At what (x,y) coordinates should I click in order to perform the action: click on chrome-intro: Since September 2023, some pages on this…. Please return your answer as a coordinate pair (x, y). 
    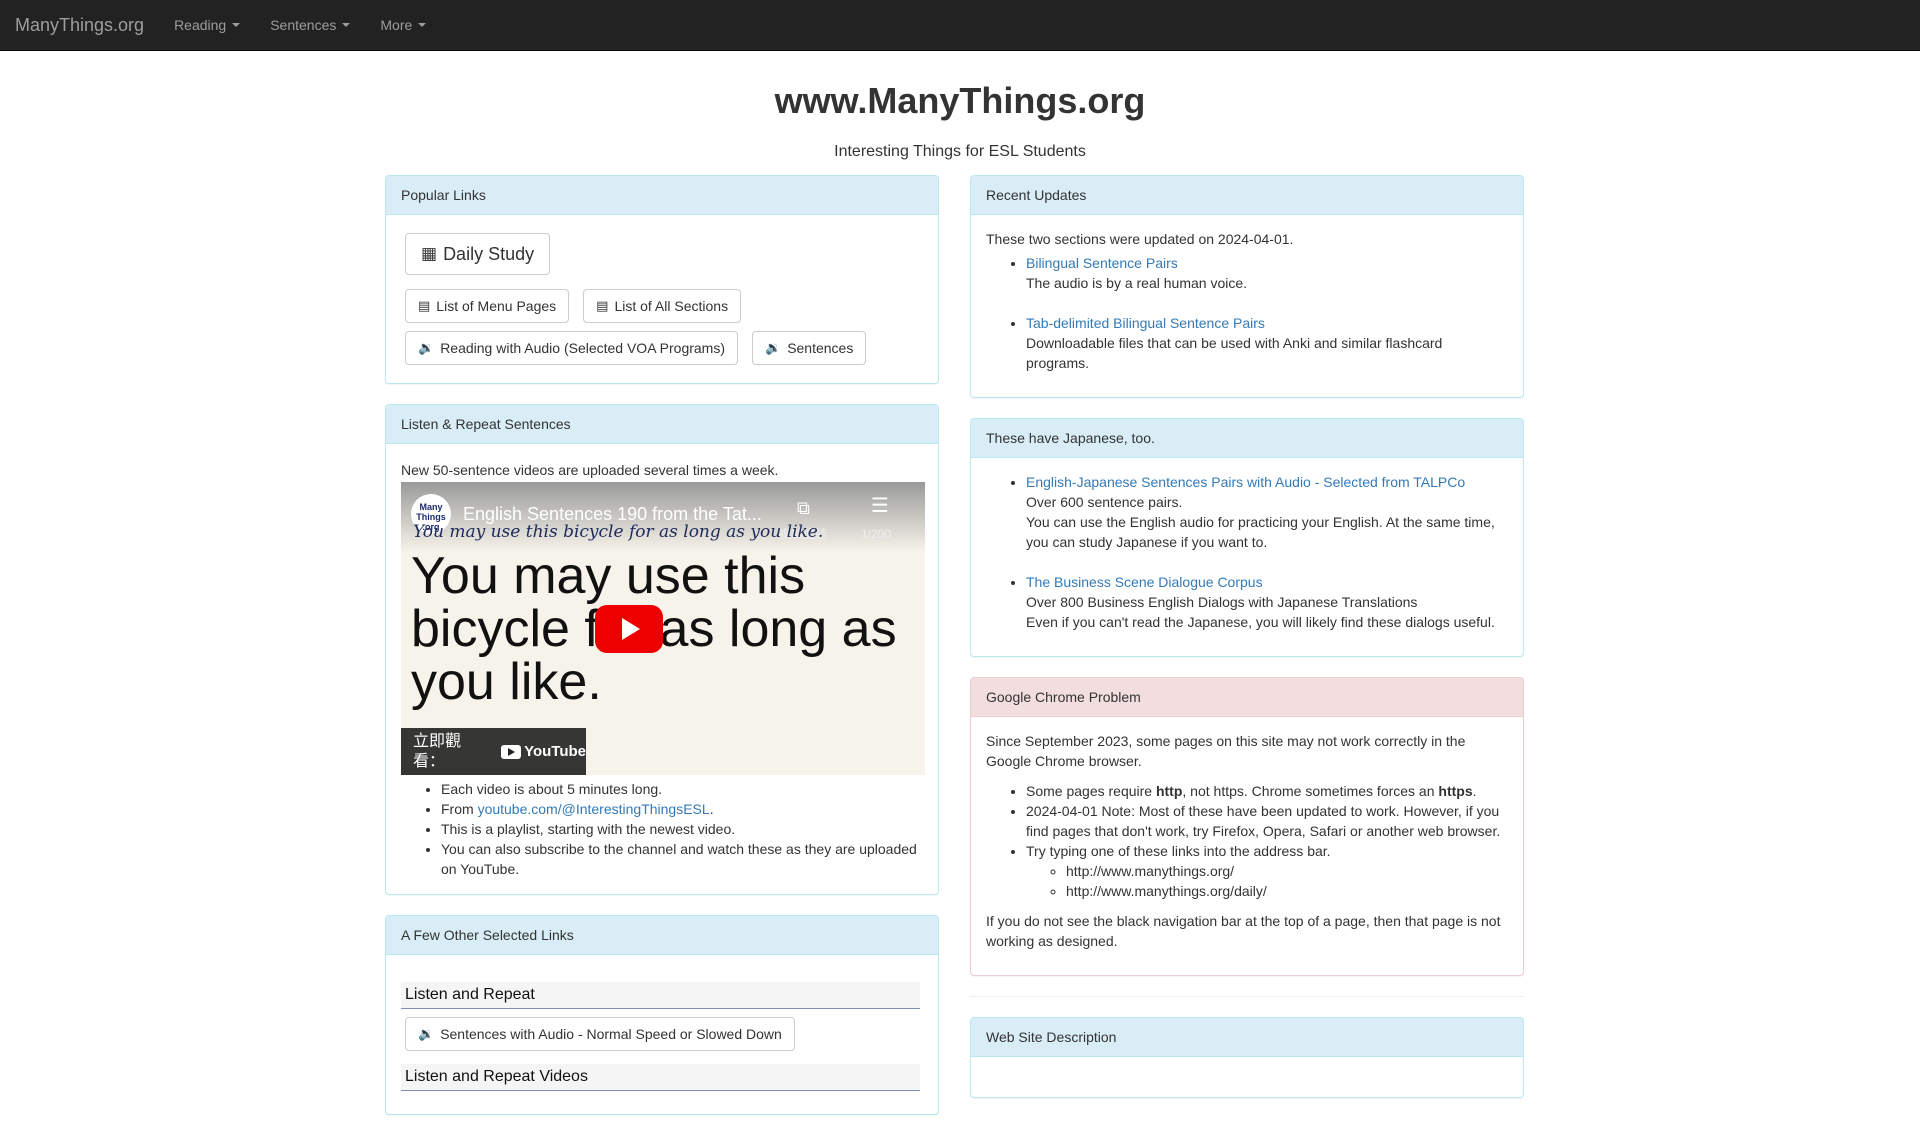
    Looking at the image, I should click on (1226, 751).